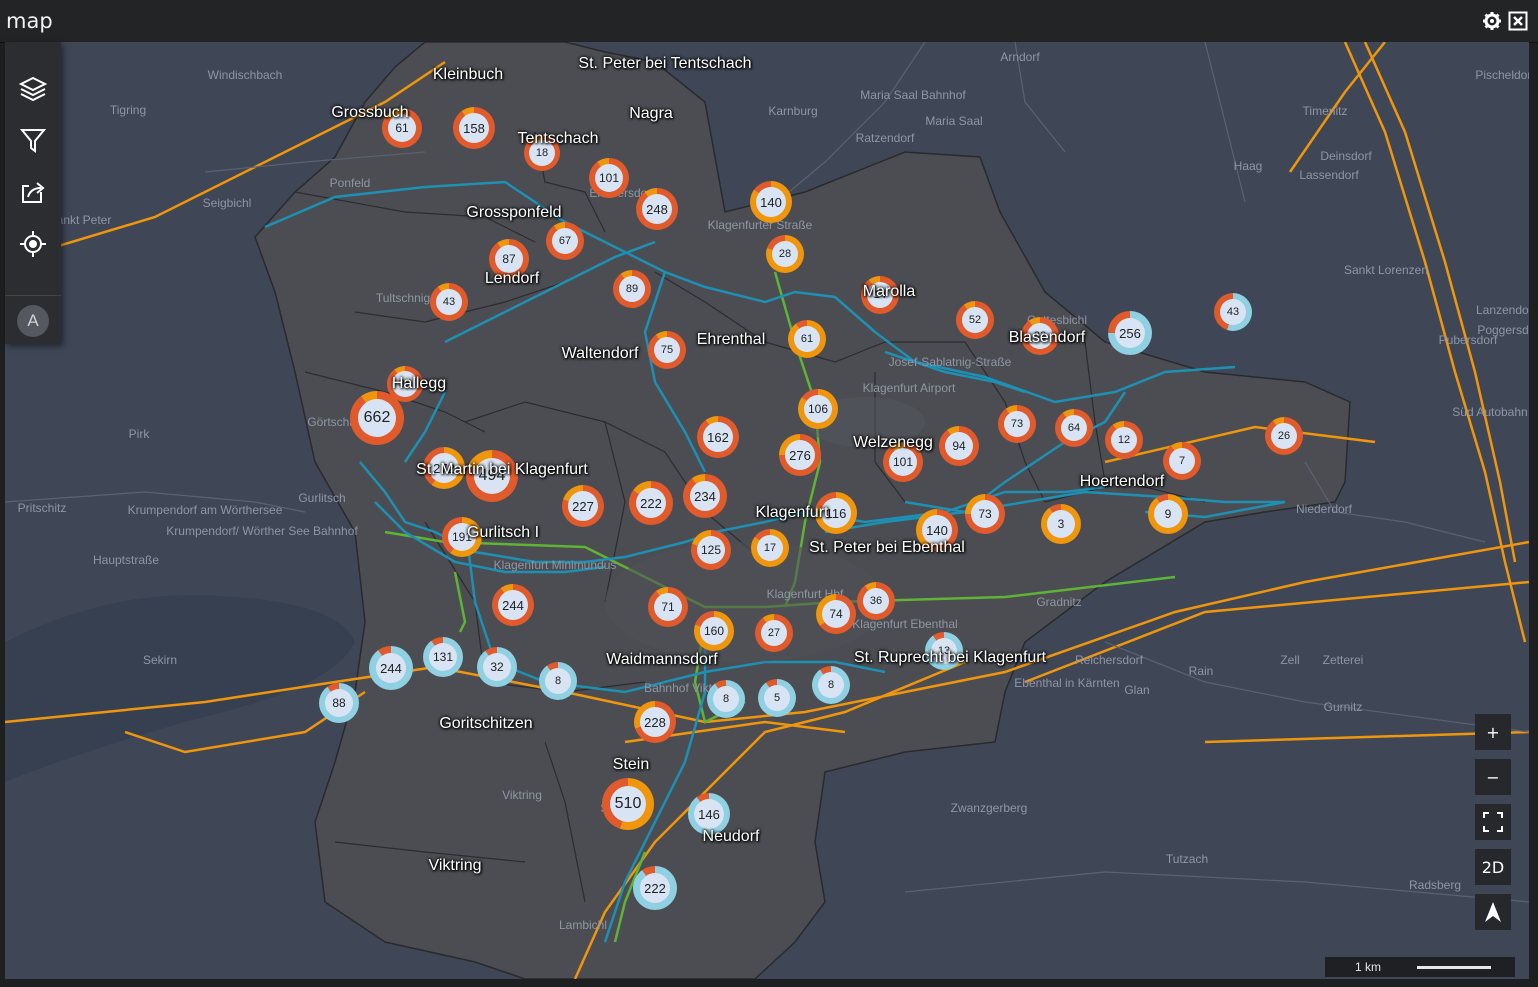  Describe the element at coordinates (714, 631) in the screenshot. I see `cluster-marker: 160` at that location.